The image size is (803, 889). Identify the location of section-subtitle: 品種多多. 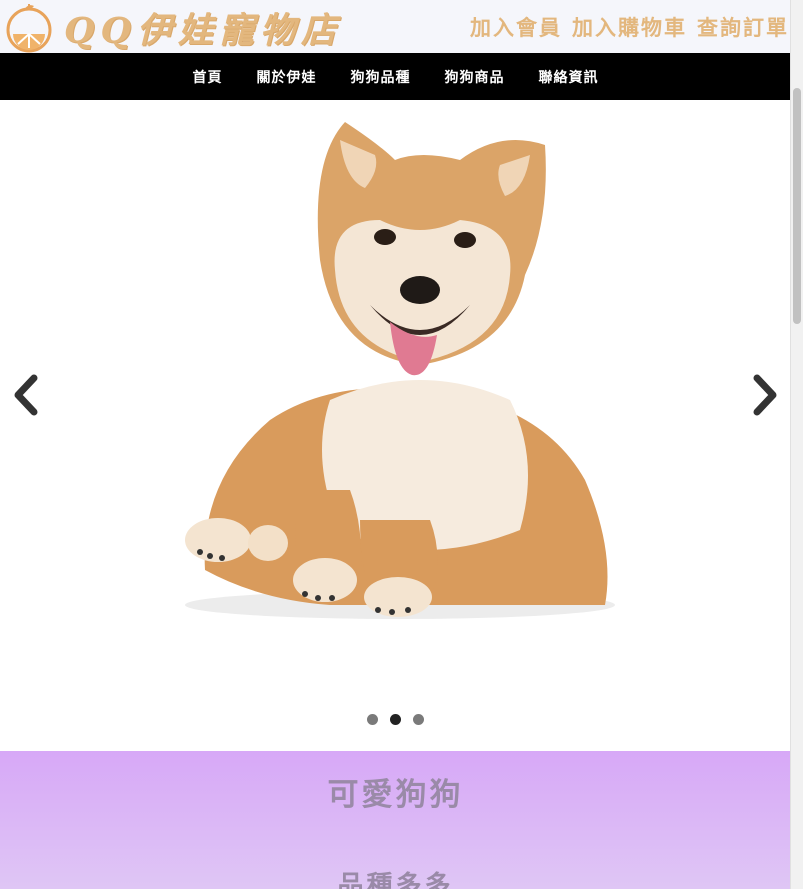
(395, 880).